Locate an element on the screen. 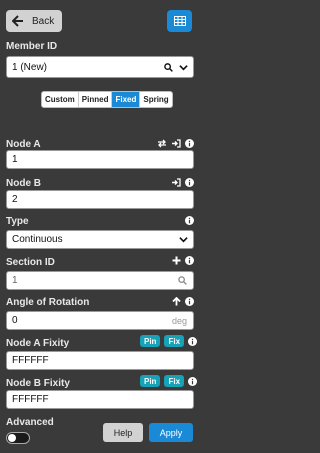 Image resolution: width=320 pixels, height=453 pixels. table-view-button is located at coordinates (179, 21).